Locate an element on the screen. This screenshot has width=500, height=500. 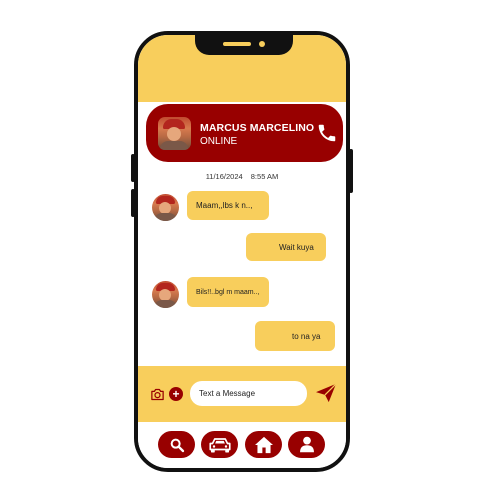
timestamp-date: 11/16/2024 is located at coordinates (224, 176).